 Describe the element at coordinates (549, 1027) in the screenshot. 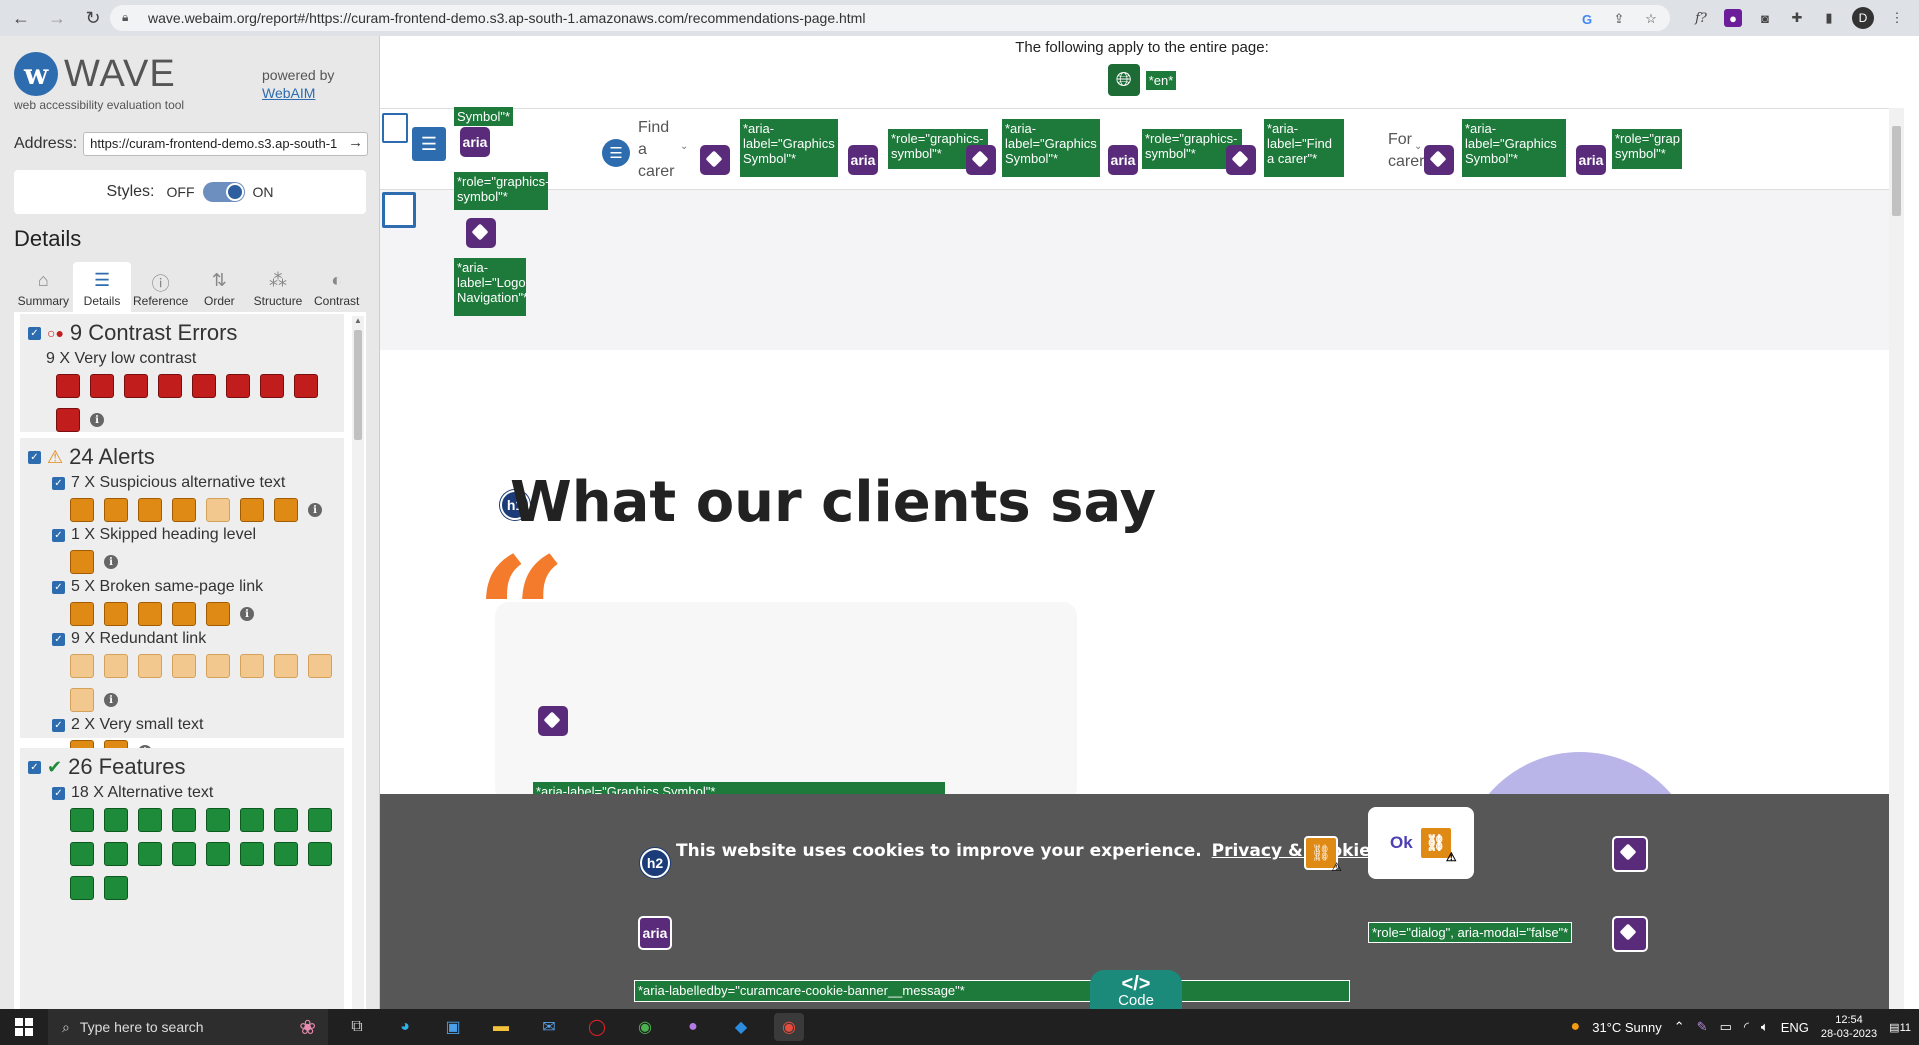

I see `mail-icon: ✉` at that location.